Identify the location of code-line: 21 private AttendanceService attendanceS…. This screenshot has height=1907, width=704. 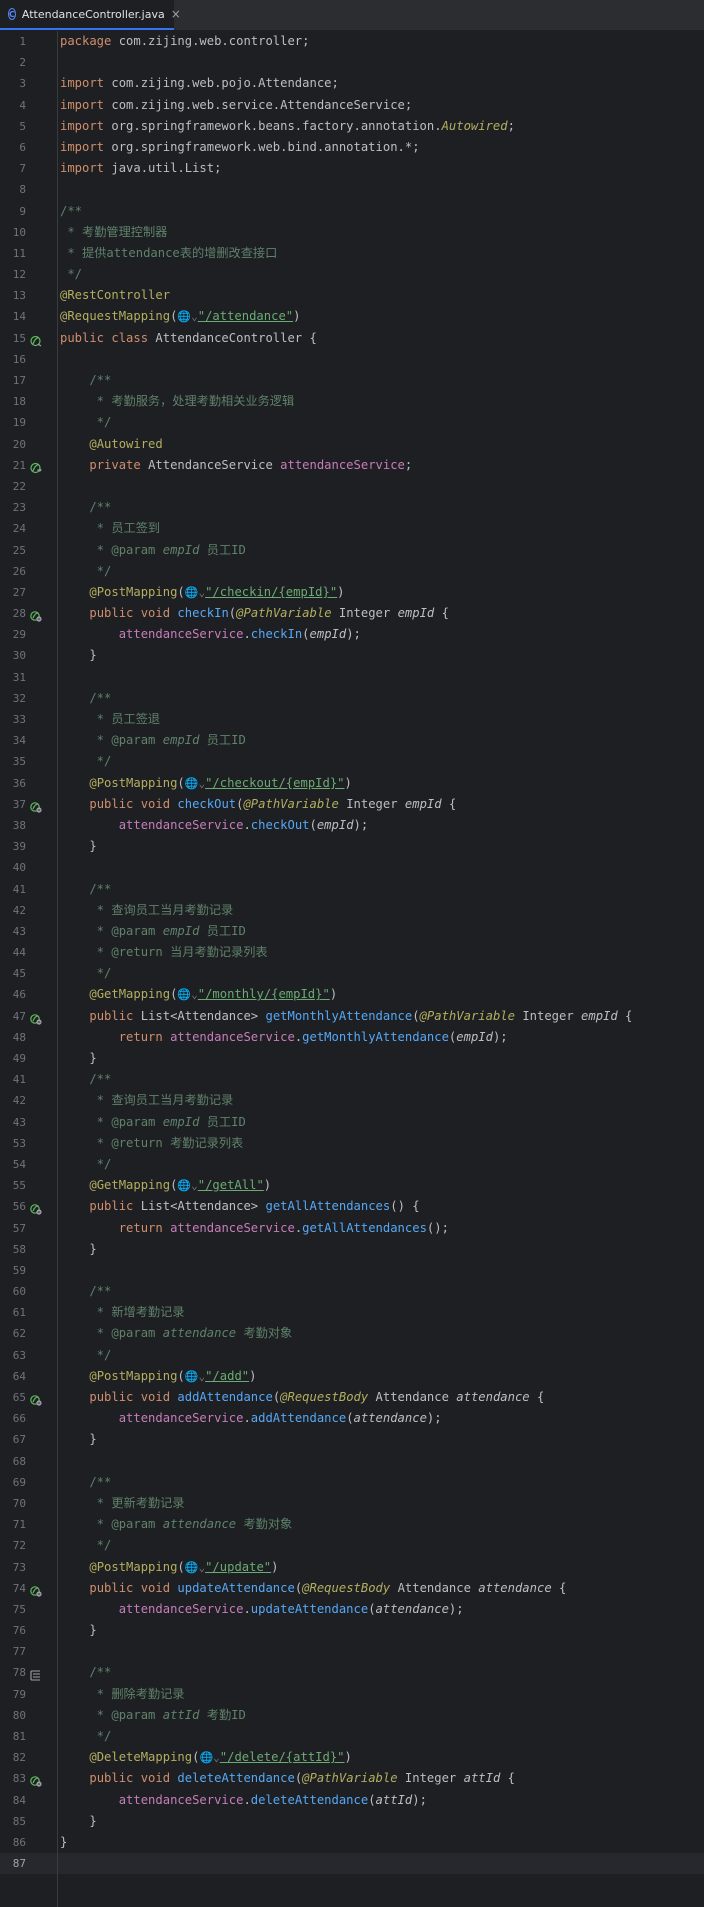
(352, 465).